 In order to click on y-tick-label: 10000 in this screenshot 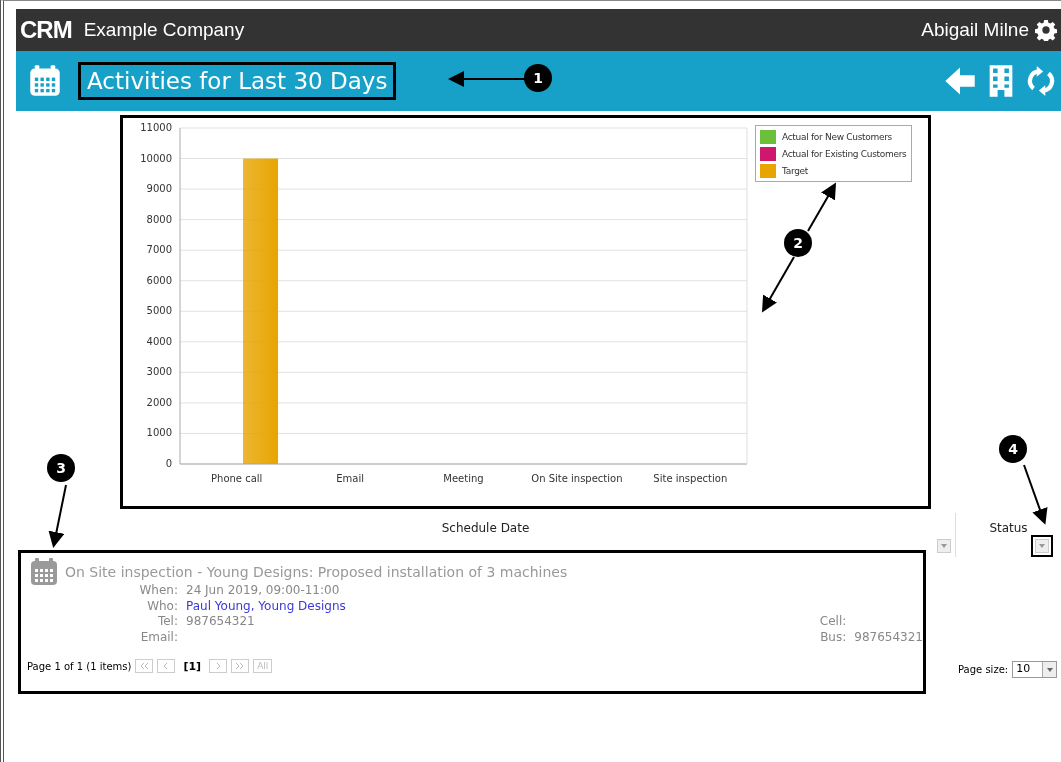, I will do `click(156, 158)`.